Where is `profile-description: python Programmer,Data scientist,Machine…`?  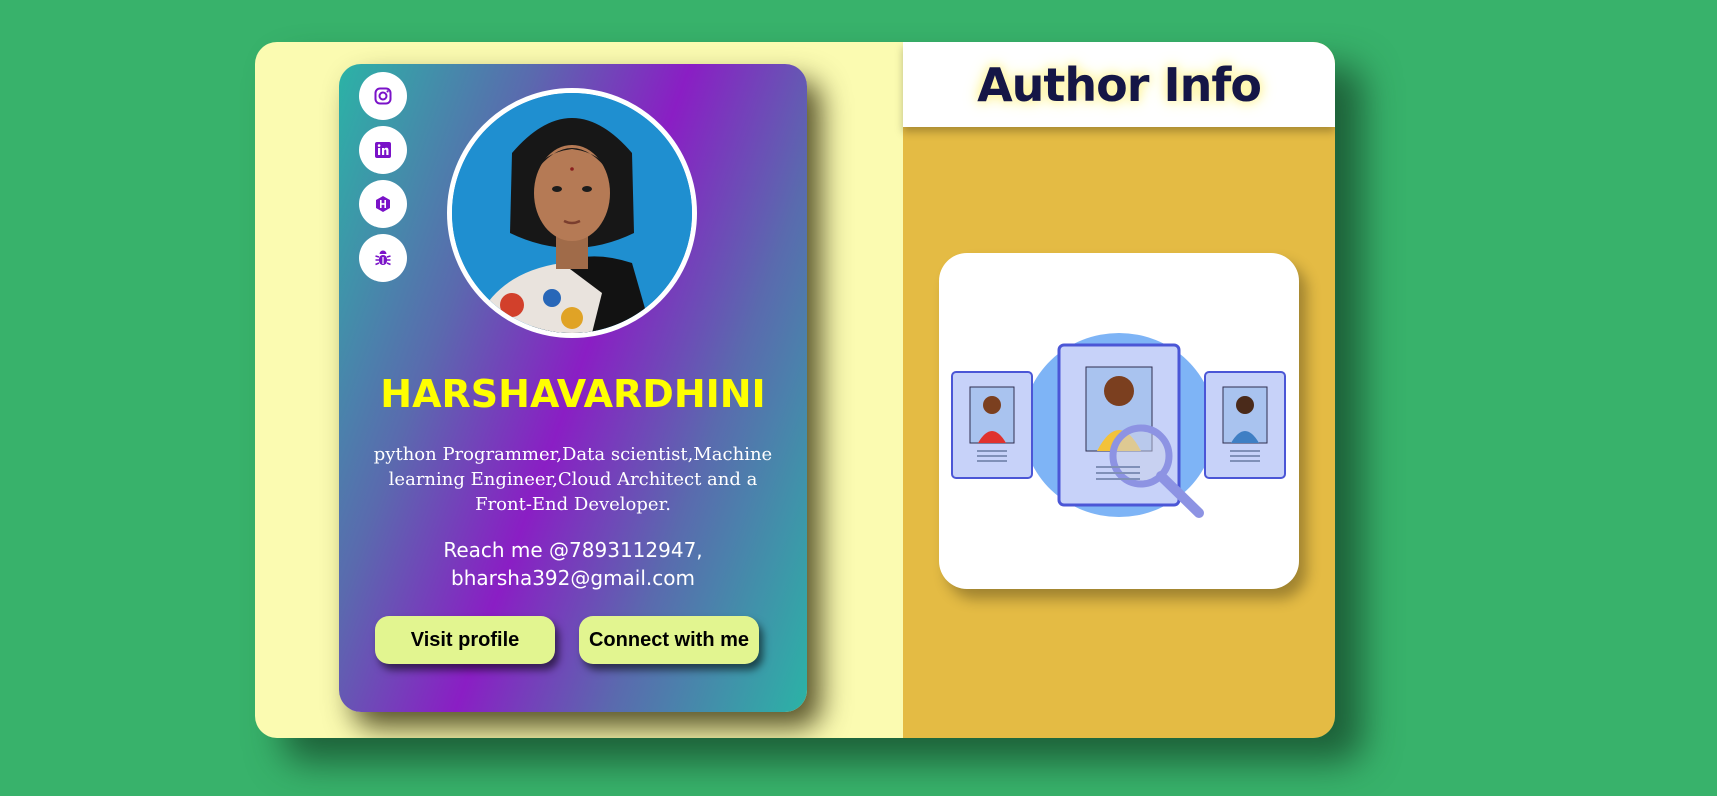 profile-description: python Programmer,Data scientist,Machine… is located at coordinates (573, 479).